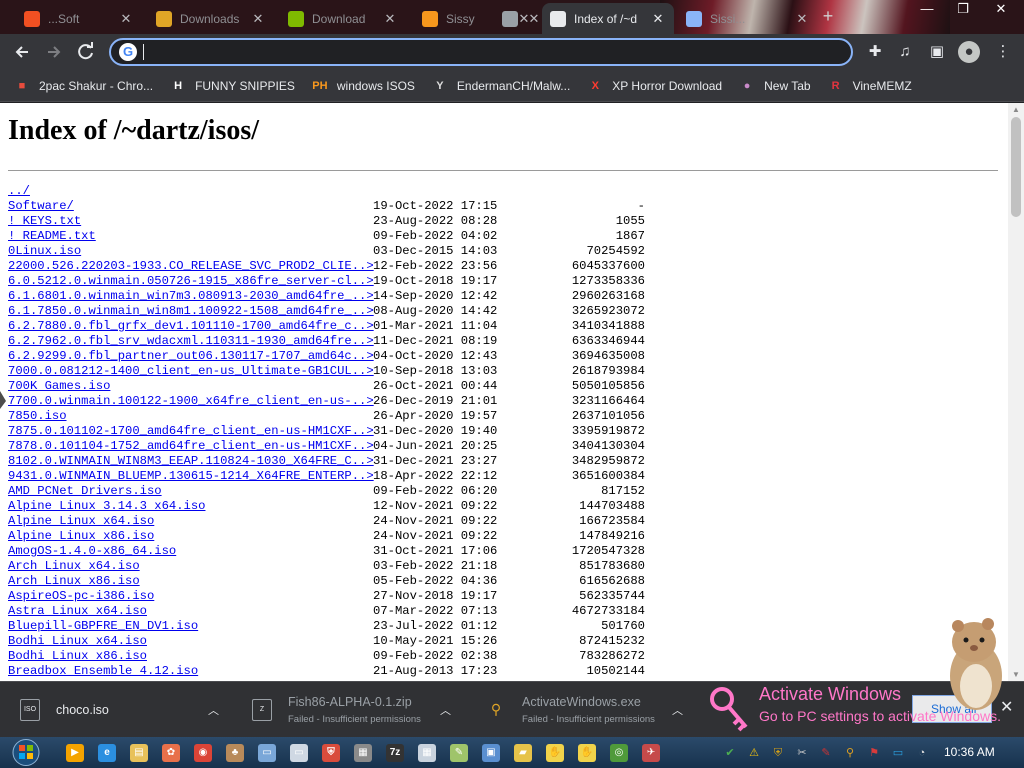 This screenshot has height=768, width=1024. I want to click on file-link: 0Linux.iso, so click(44, 251).